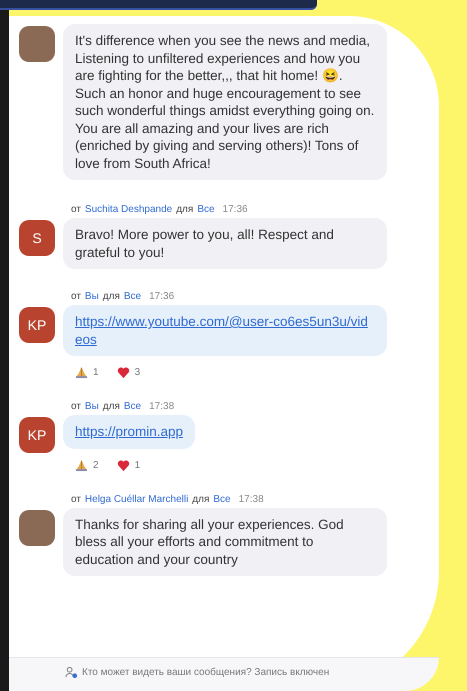  What do you see at coordinates (225, 330) in the screenshot?
I see `message-link: https://www.youtube.com/@user-co6es5un3u/videos` at bounding box center [225, 330].